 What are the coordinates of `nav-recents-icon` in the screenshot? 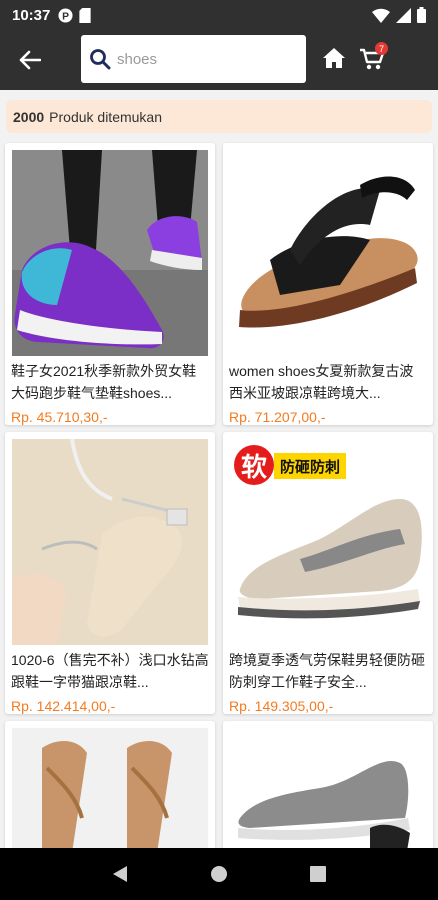 It's located at (318, 874).